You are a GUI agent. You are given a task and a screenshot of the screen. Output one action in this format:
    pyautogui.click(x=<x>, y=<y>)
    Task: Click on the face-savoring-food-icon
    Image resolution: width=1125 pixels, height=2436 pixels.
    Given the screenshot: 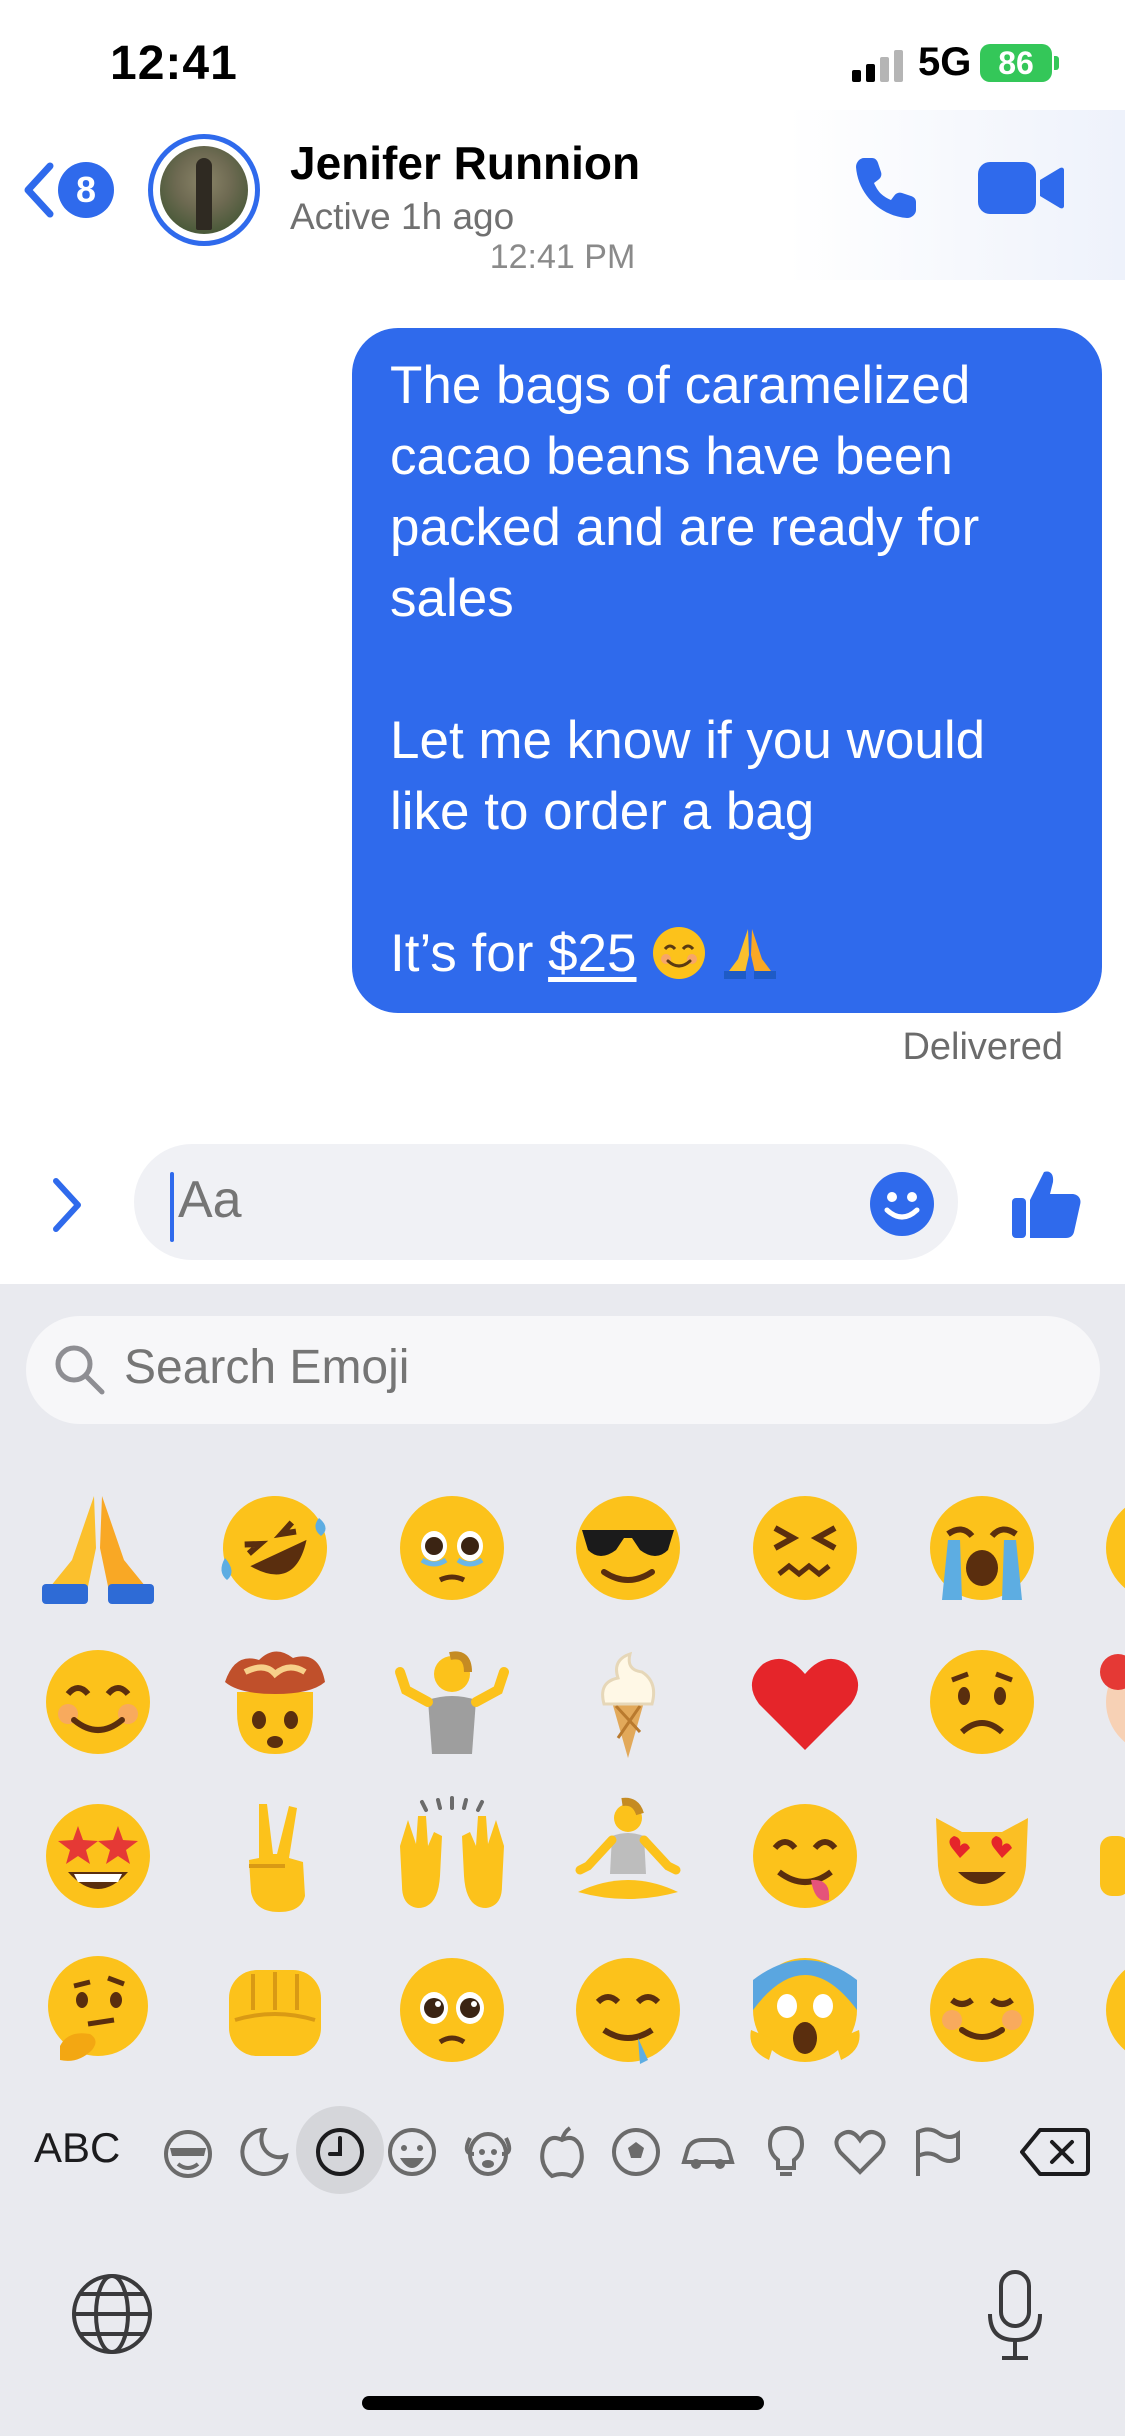 What is the action you would take?
    pyautogui.click(x=805, y=1856)
    